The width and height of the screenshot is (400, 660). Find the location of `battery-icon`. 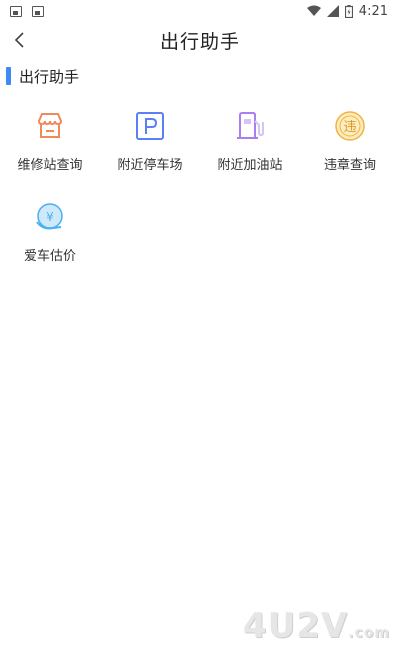

battery-icon is located at coordinates (348, 11).